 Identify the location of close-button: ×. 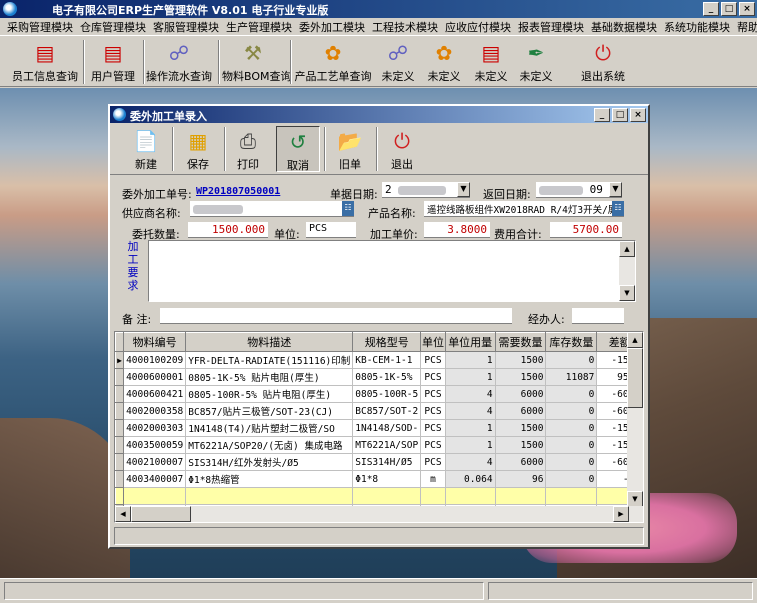
(747, 9).